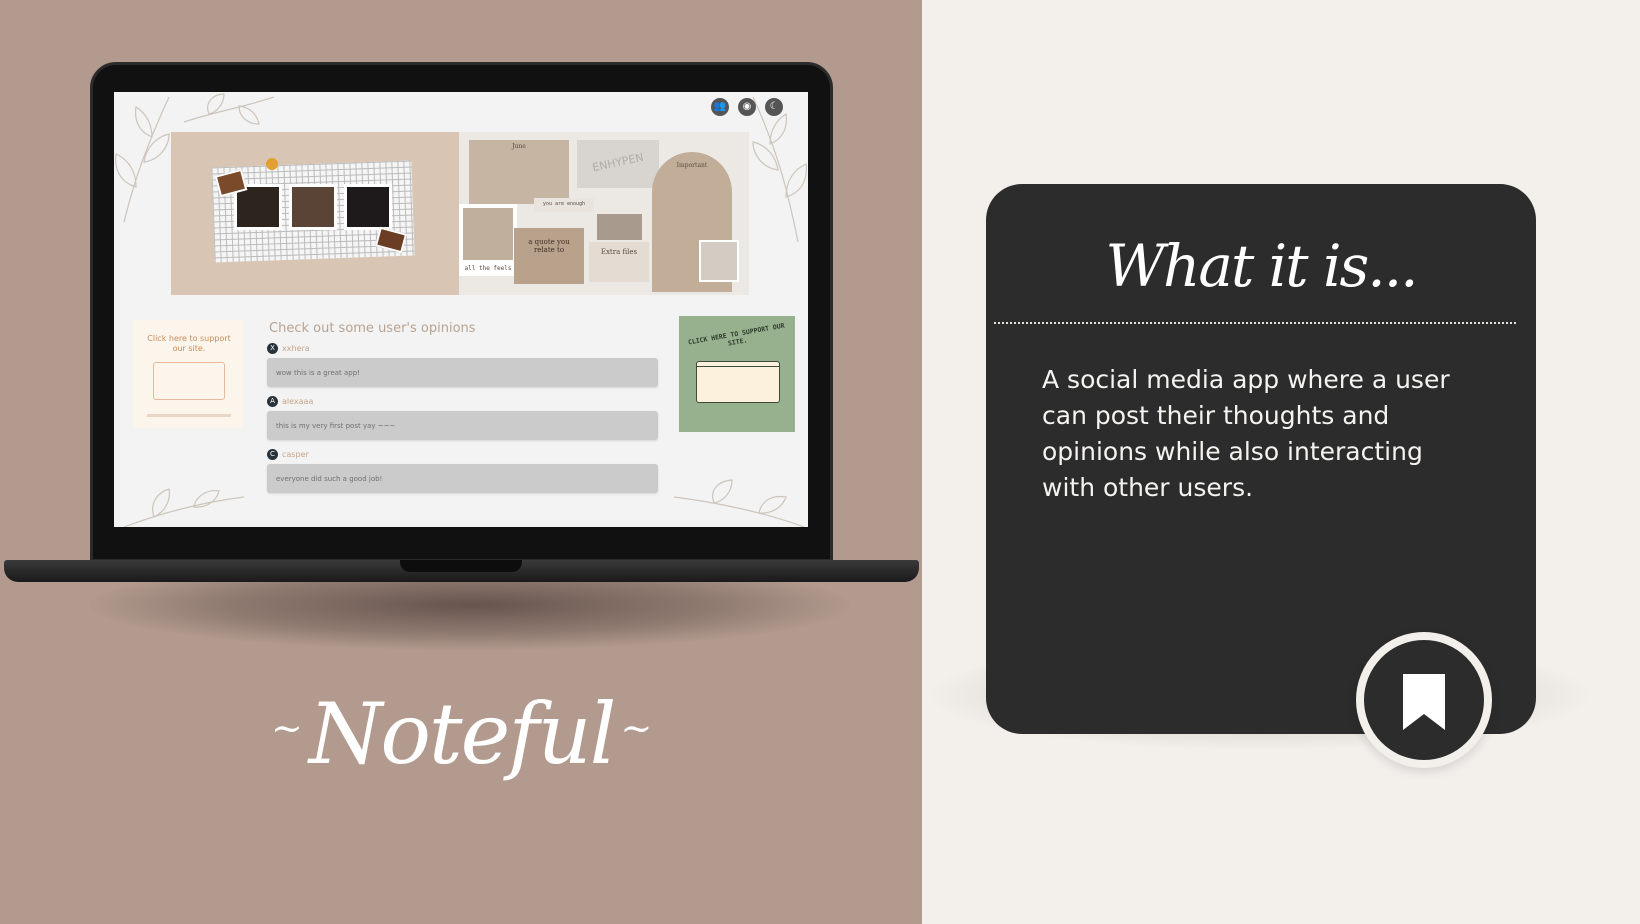 This screenshot has width=1640, height=924. Describe the element at coordinates (184, 507) in the screenshot. I see `leaf-decoration-bottom-left-icon` at that location.